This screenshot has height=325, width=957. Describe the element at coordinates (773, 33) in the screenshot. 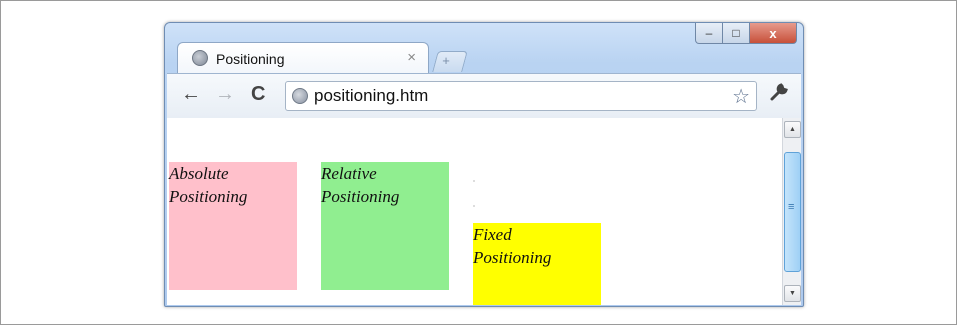

I see `close-window-button: x` at that location.